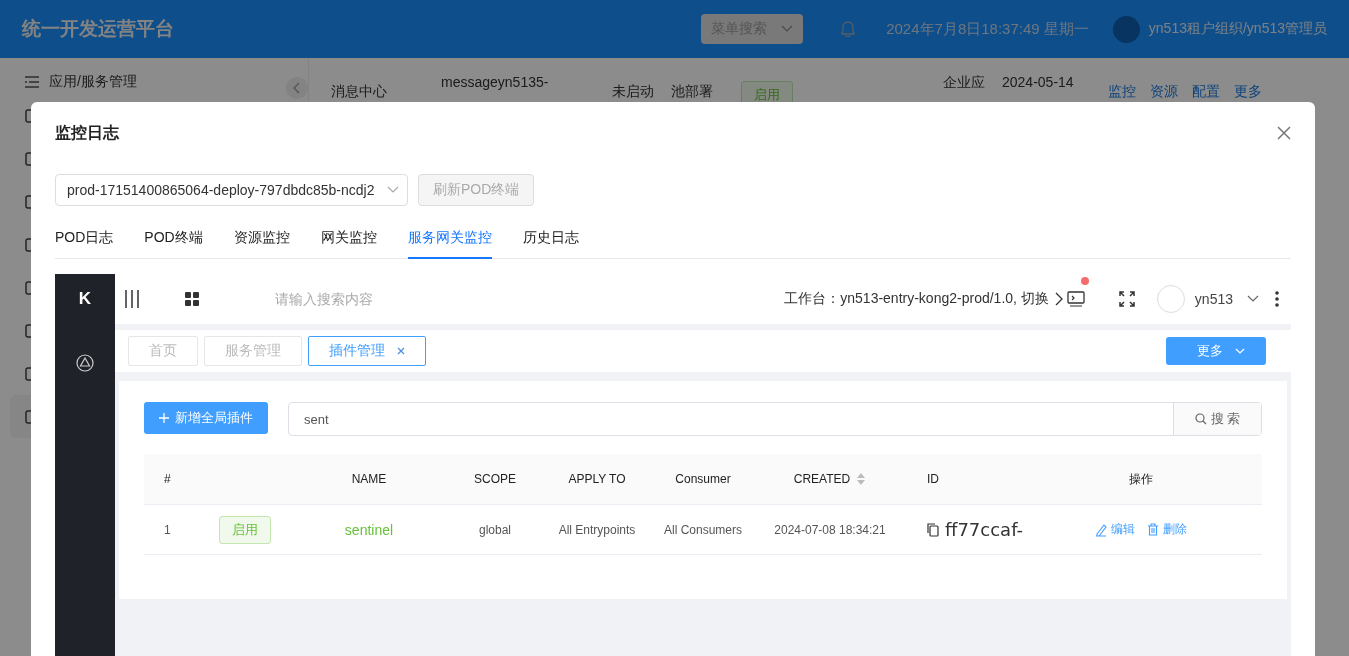 Image resolution: width=1349 pixels, height=656 pixels. What do you see at coordinates (206, 418) in the screenshot?
I see `add-plugin-button: 新增全局插件` at bounding box center [206, 418].